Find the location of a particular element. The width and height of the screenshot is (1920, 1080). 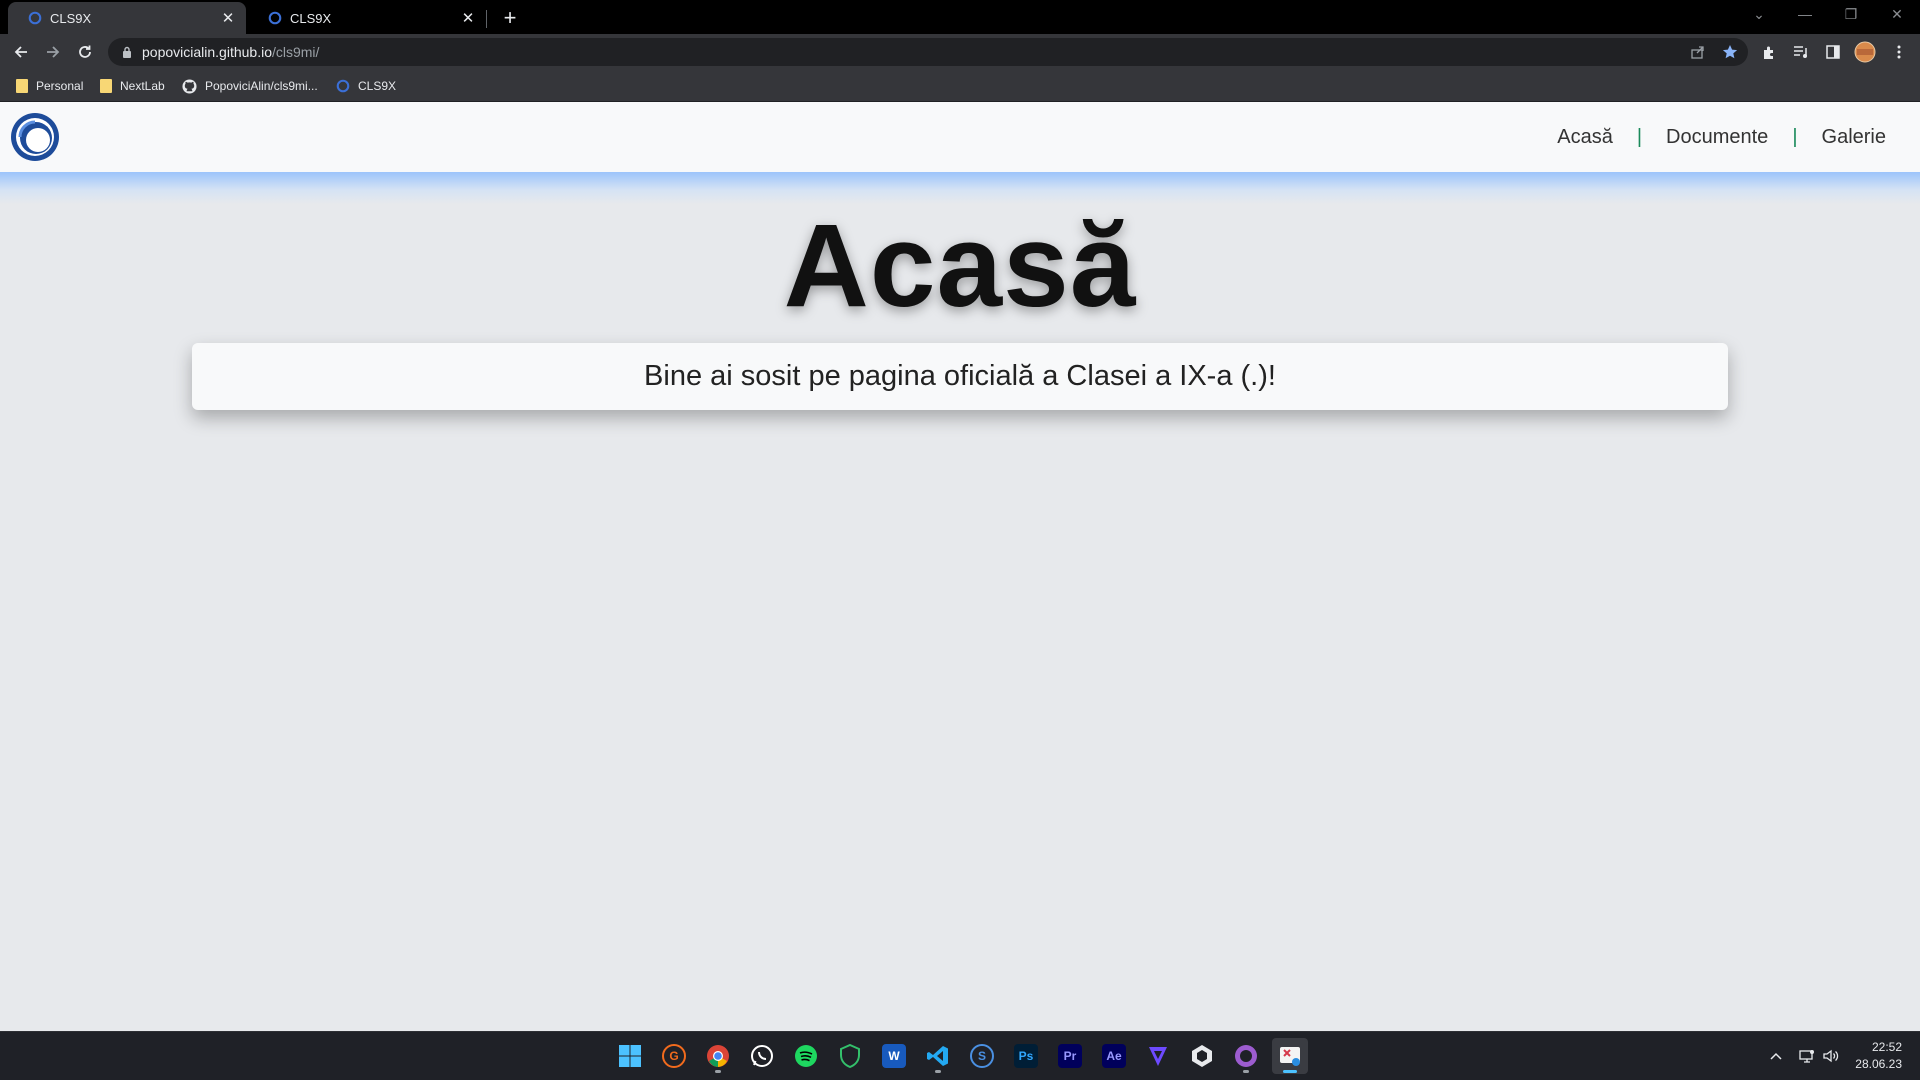

github-icon is located at coordinates (189, 86).